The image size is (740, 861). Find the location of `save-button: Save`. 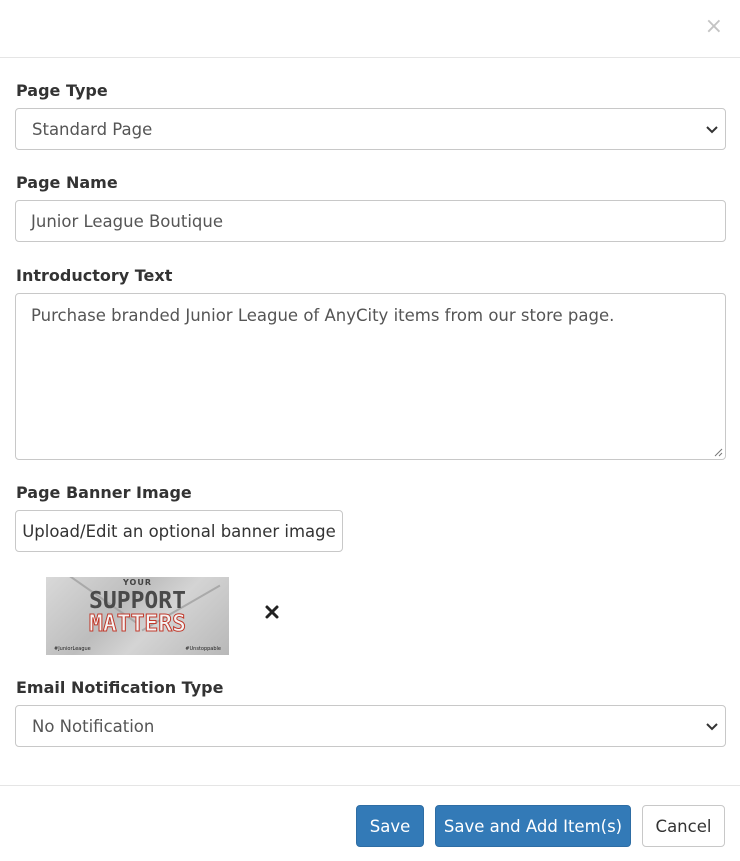

save-button: Save is located at coordinates (390, 826).